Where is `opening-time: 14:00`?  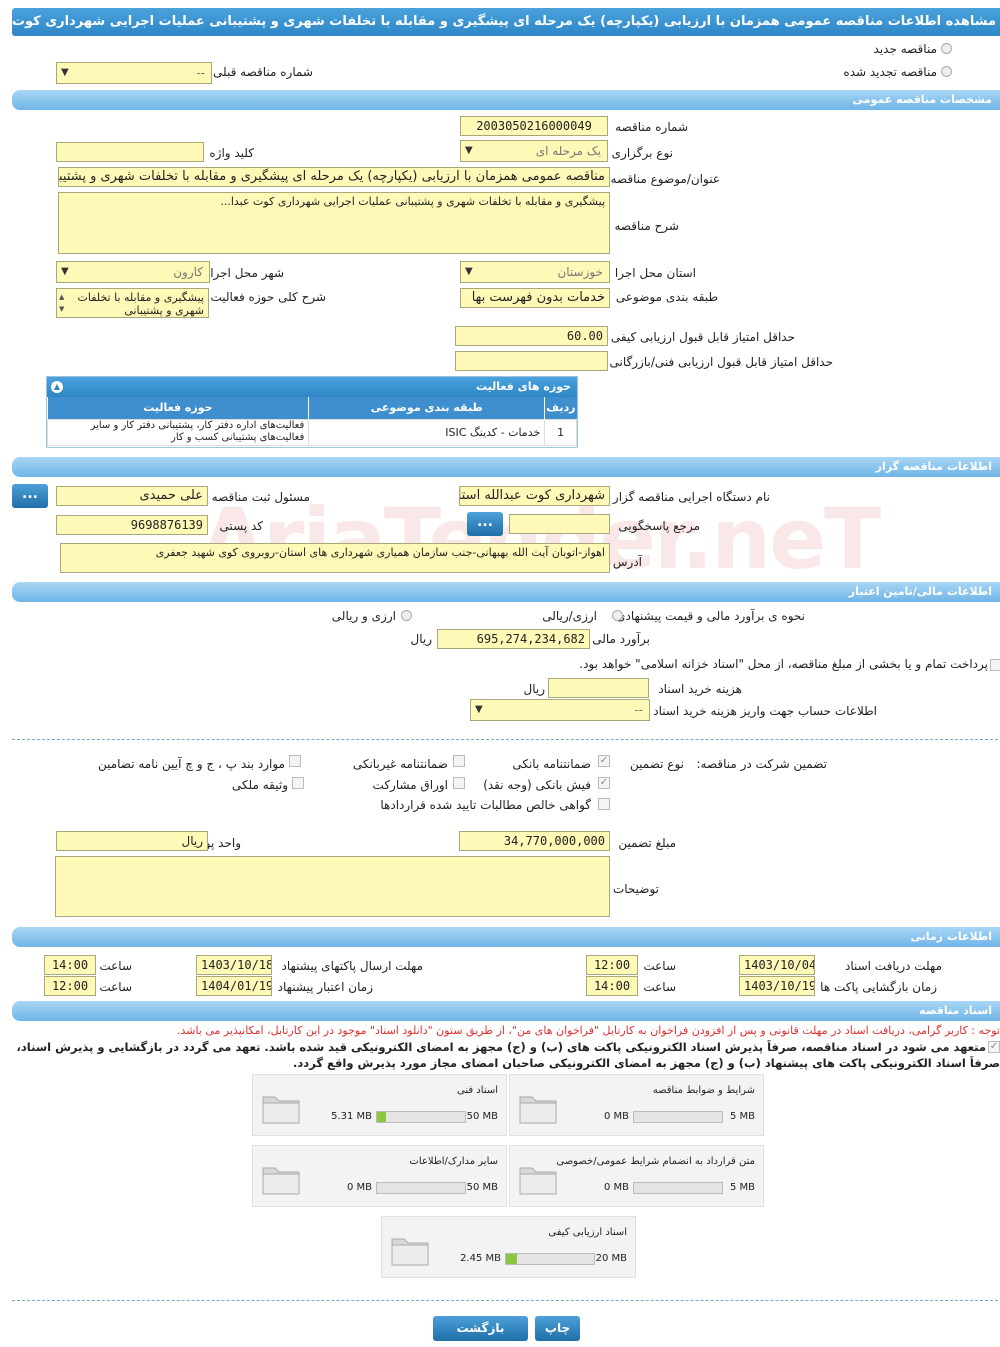
opening-time: 14:00 is located at coordinates (612, 986).